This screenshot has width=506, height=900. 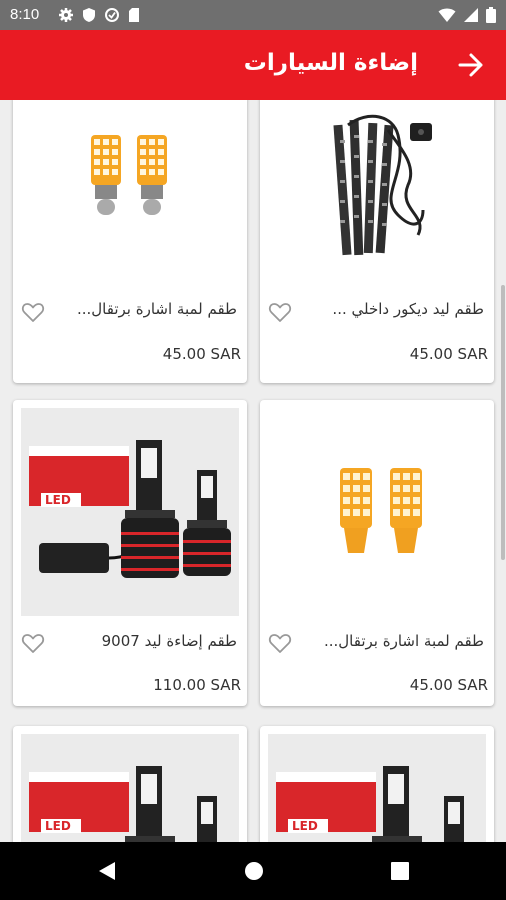 What do you see at coordinates (112, 15) in the screenshot?
I see `data-saver-icon` at bounding box center [112, 15].